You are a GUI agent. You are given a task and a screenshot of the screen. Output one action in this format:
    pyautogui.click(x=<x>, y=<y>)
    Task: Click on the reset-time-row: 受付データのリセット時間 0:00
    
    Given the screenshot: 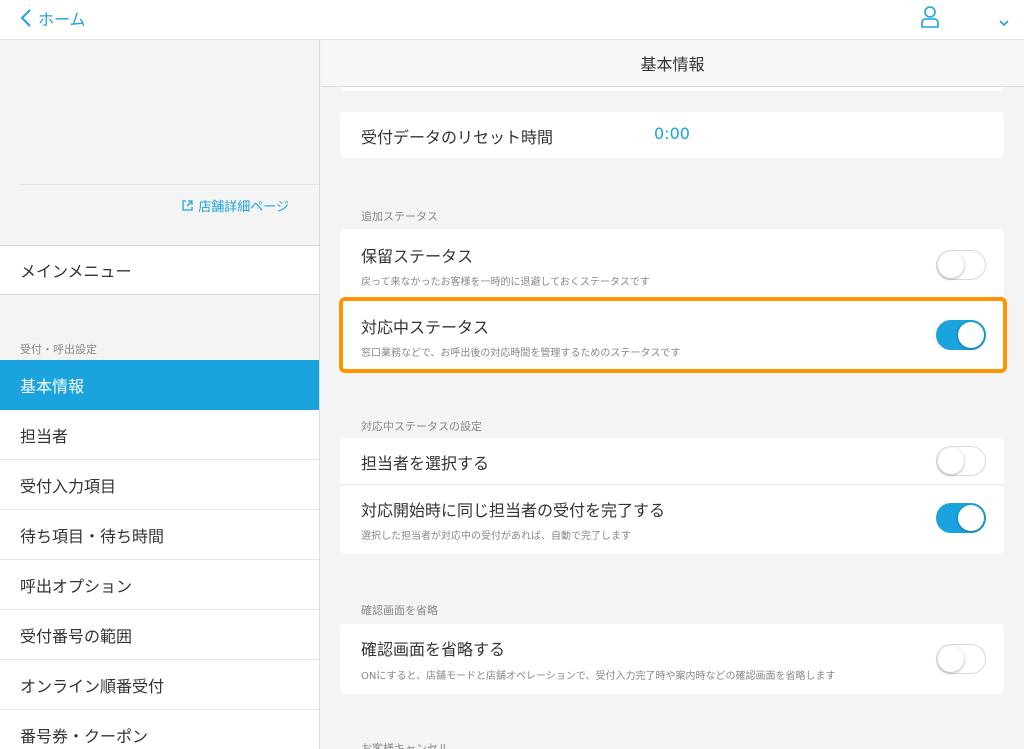 What is the action you would take?
    pyautogui.click(x=672, y=135)
    